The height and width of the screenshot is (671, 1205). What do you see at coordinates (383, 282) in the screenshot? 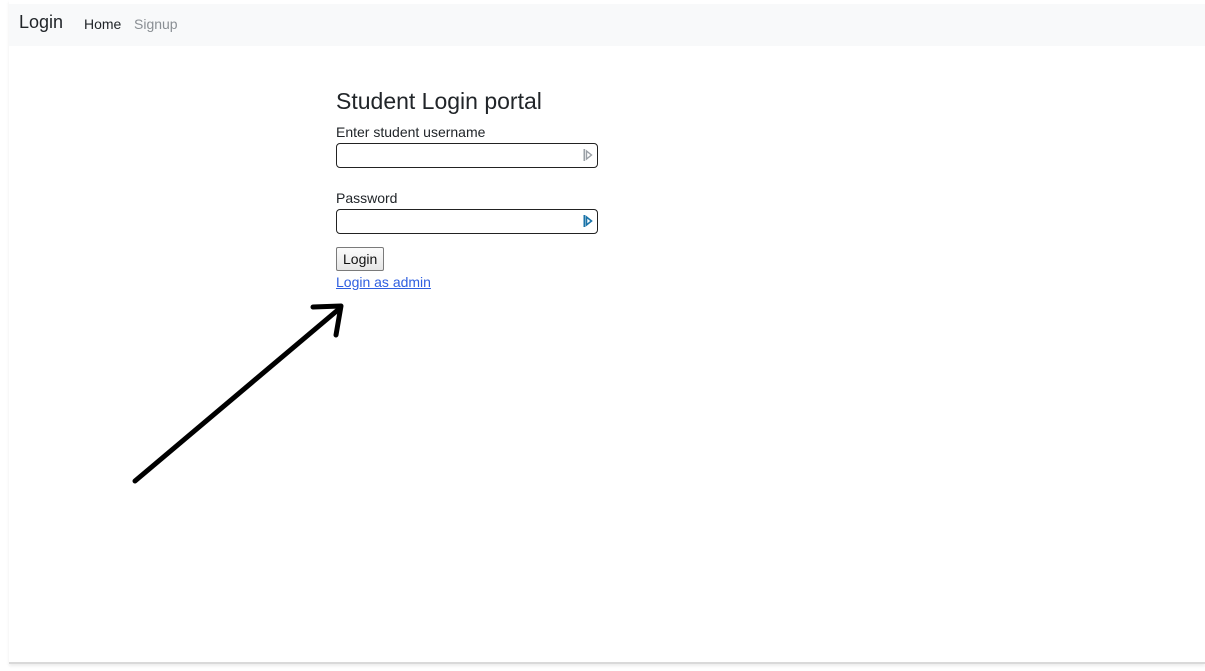
I see `login-as-admin-link: Login as admin` at bounding box center [383, 282].